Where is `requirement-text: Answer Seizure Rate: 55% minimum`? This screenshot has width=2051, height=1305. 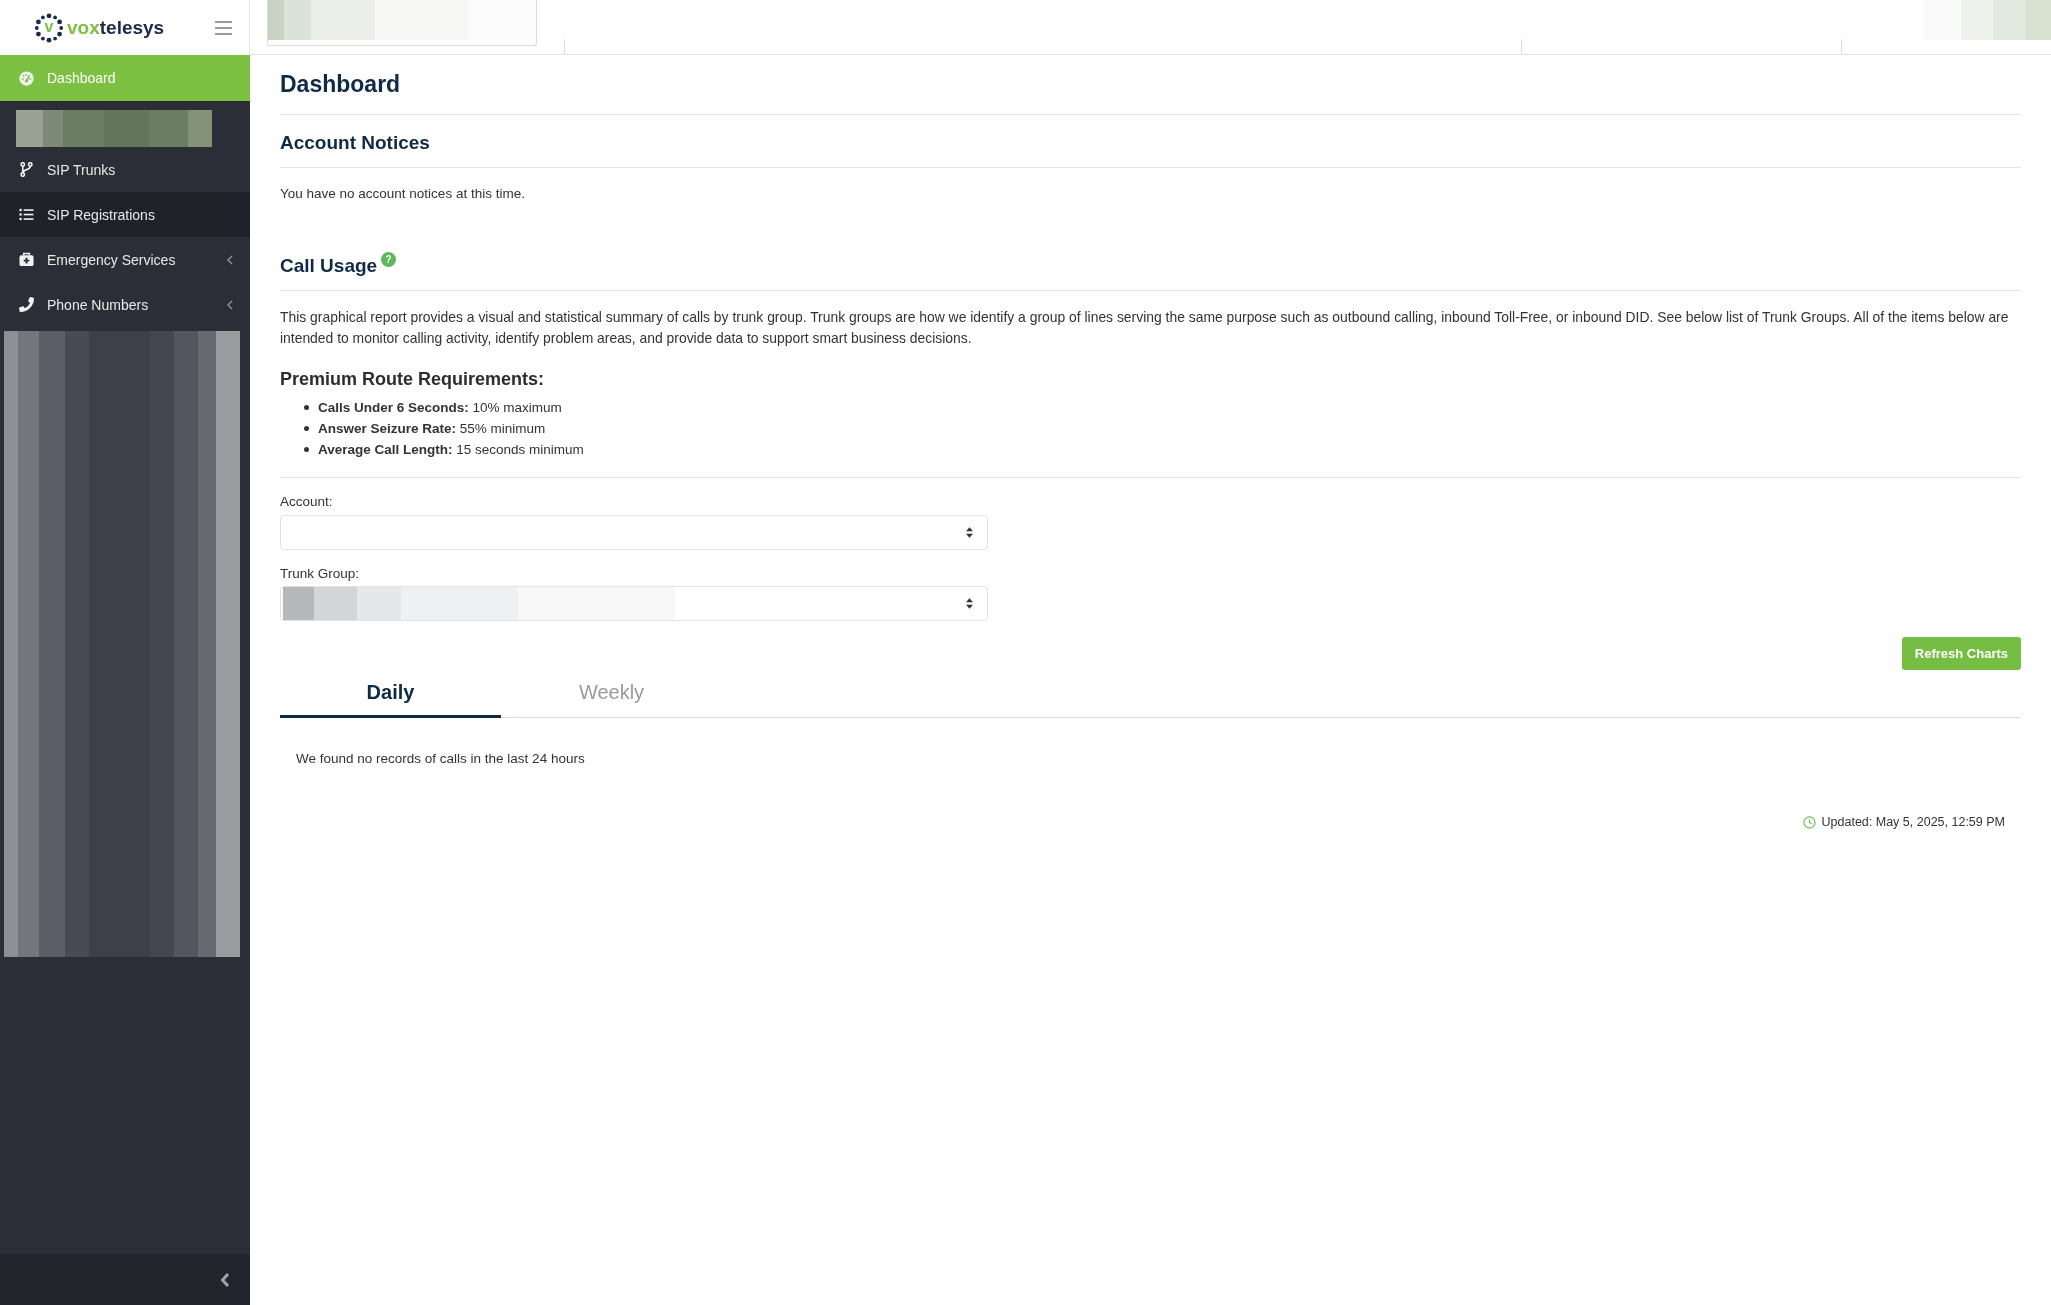 requirement-text: Answer Seizure Rate: 55% minimum is located at coordinates (432, 429).